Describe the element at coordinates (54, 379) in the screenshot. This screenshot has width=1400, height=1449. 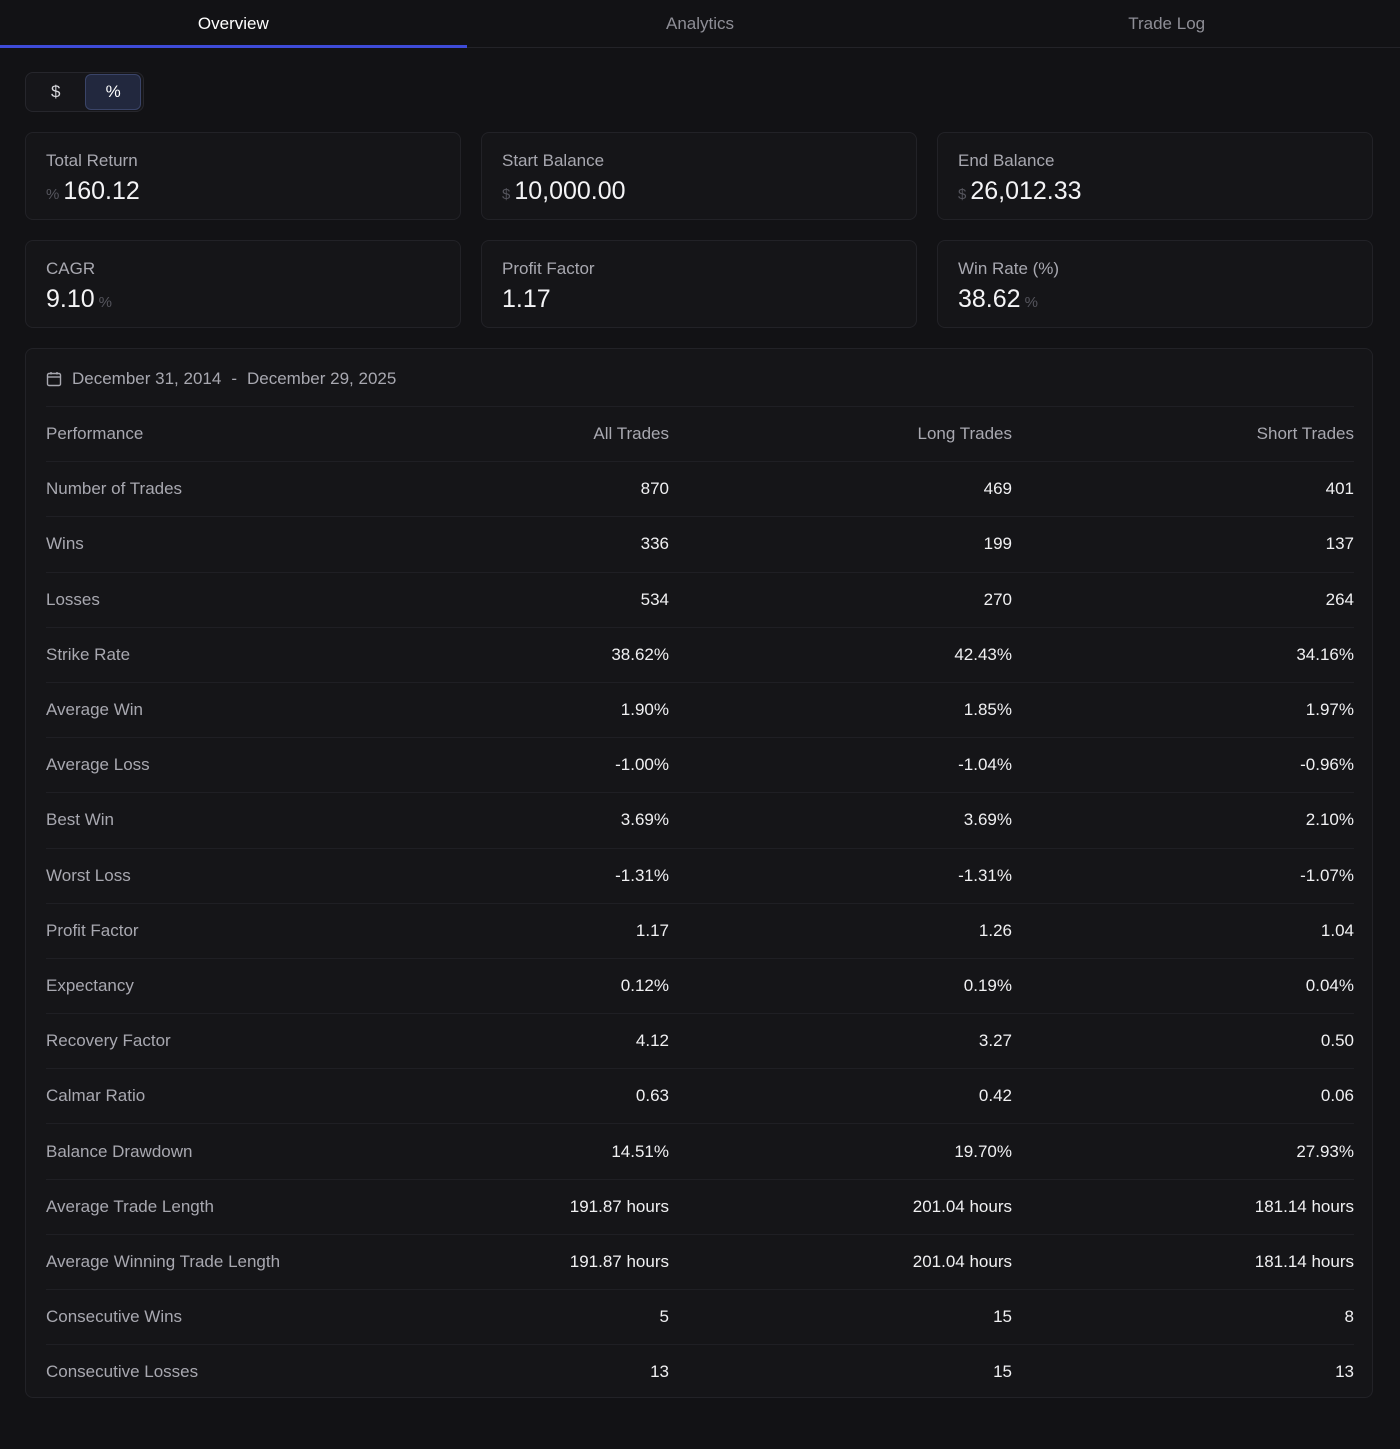
I see `calendar-icon` at that location.